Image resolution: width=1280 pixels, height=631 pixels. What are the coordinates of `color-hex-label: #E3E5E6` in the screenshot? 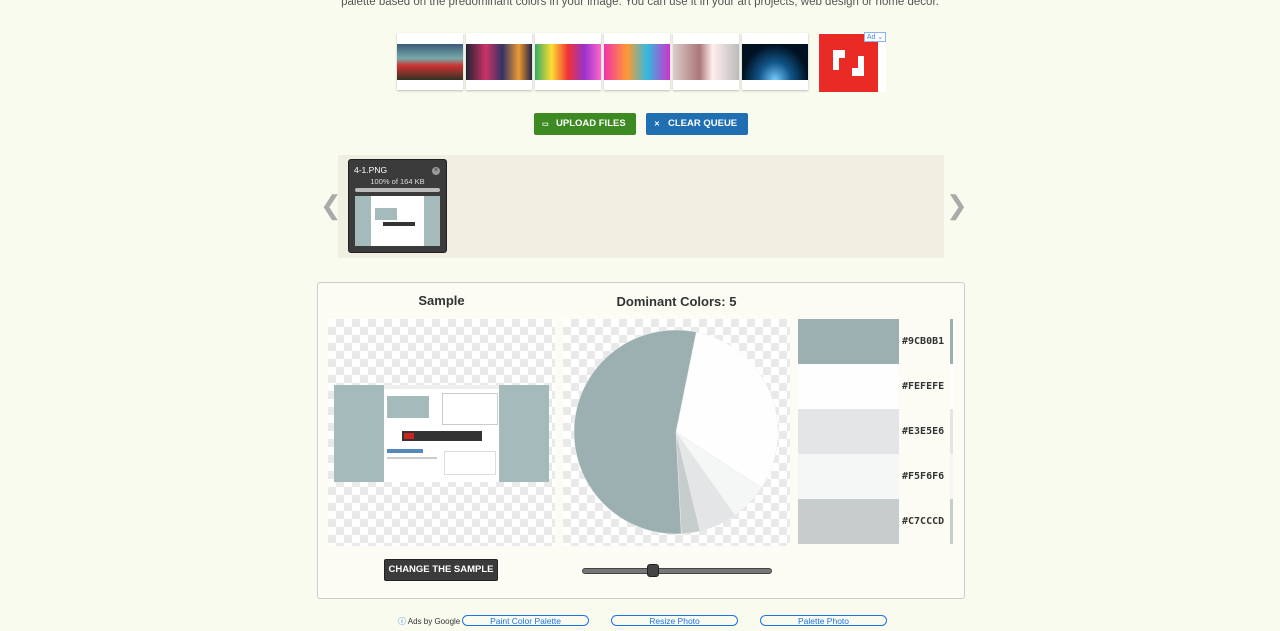 It's located at (923, 431).